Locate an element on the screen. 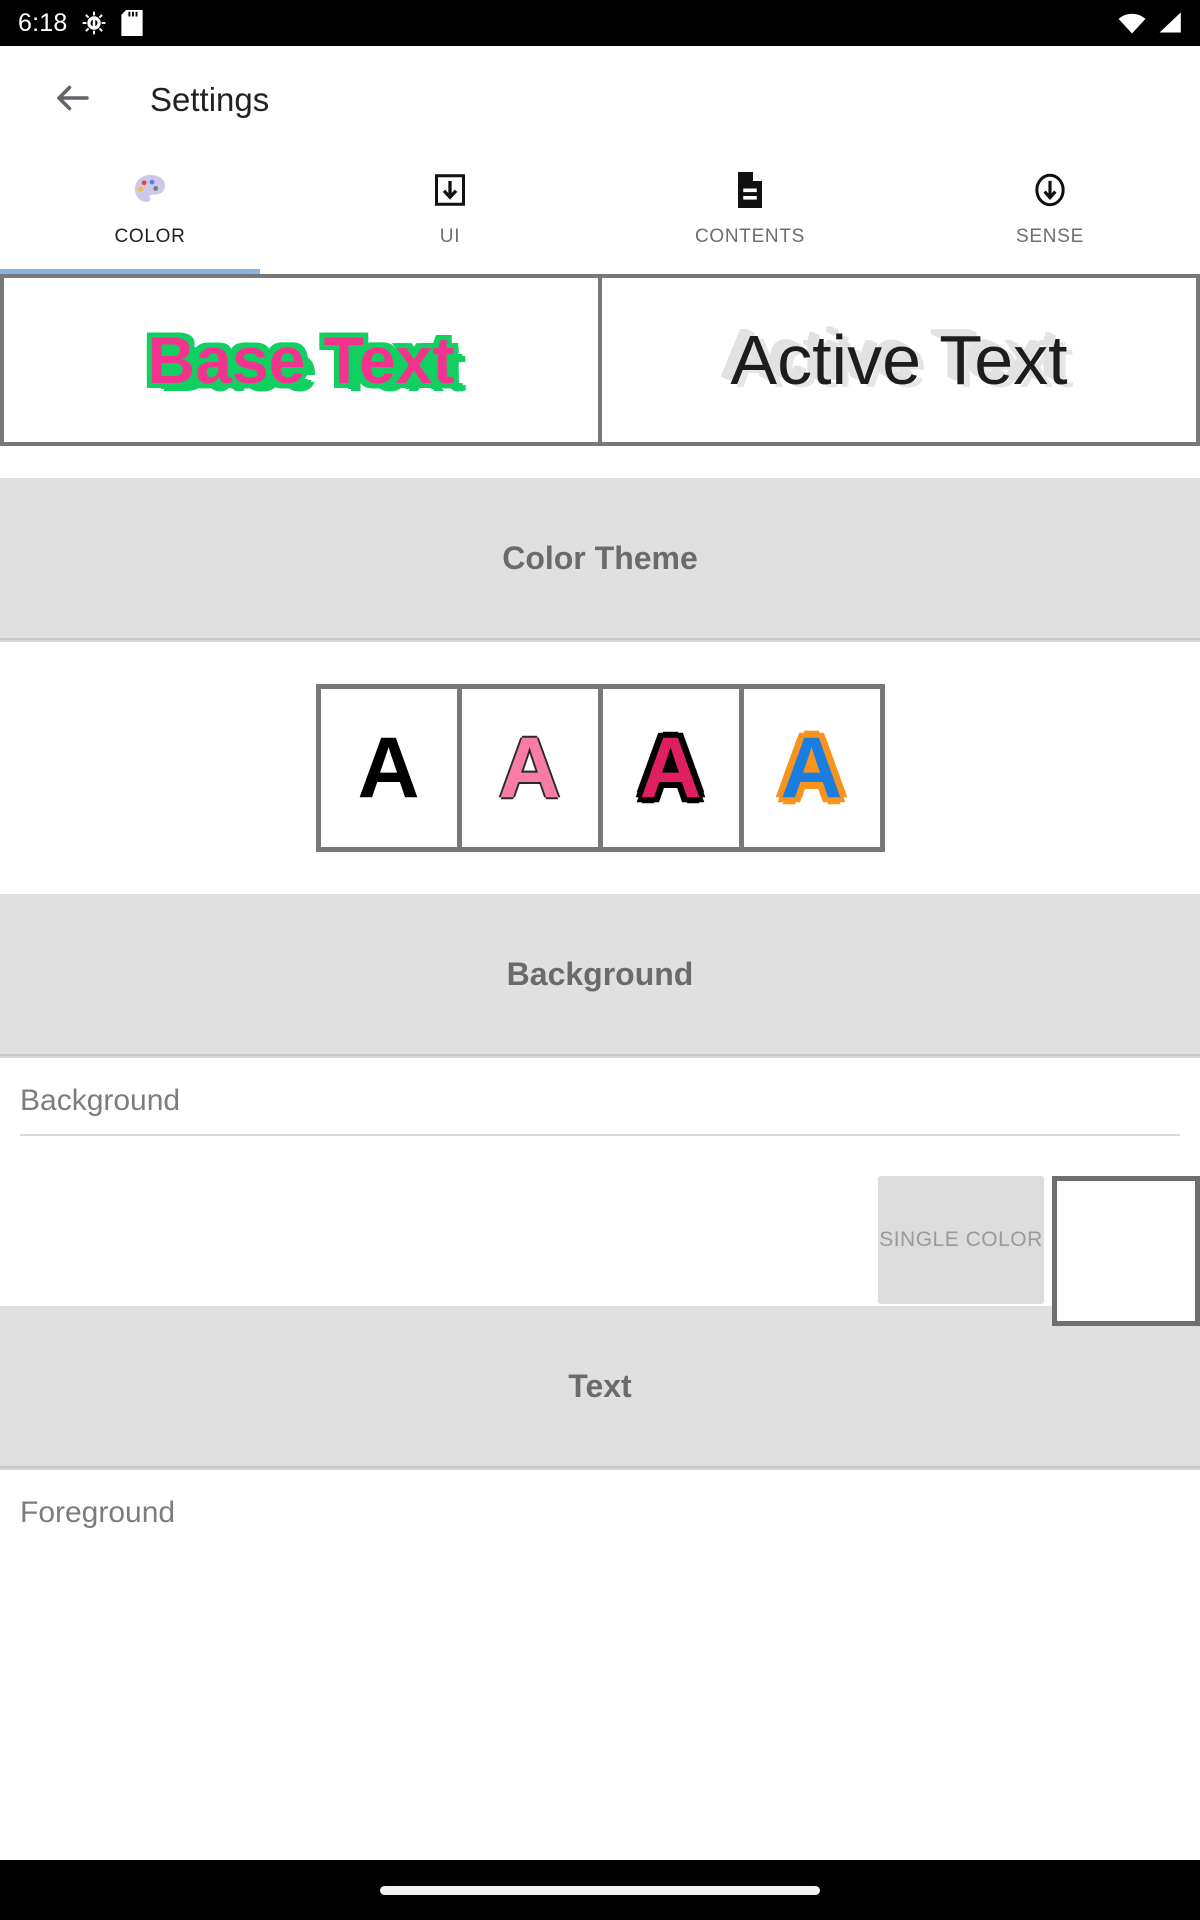 Image resolution: width=1200 pixels, height=1920 pixels. single-color-mode-chip: SINGLE COLOR is located at coordinates (961, 1240).